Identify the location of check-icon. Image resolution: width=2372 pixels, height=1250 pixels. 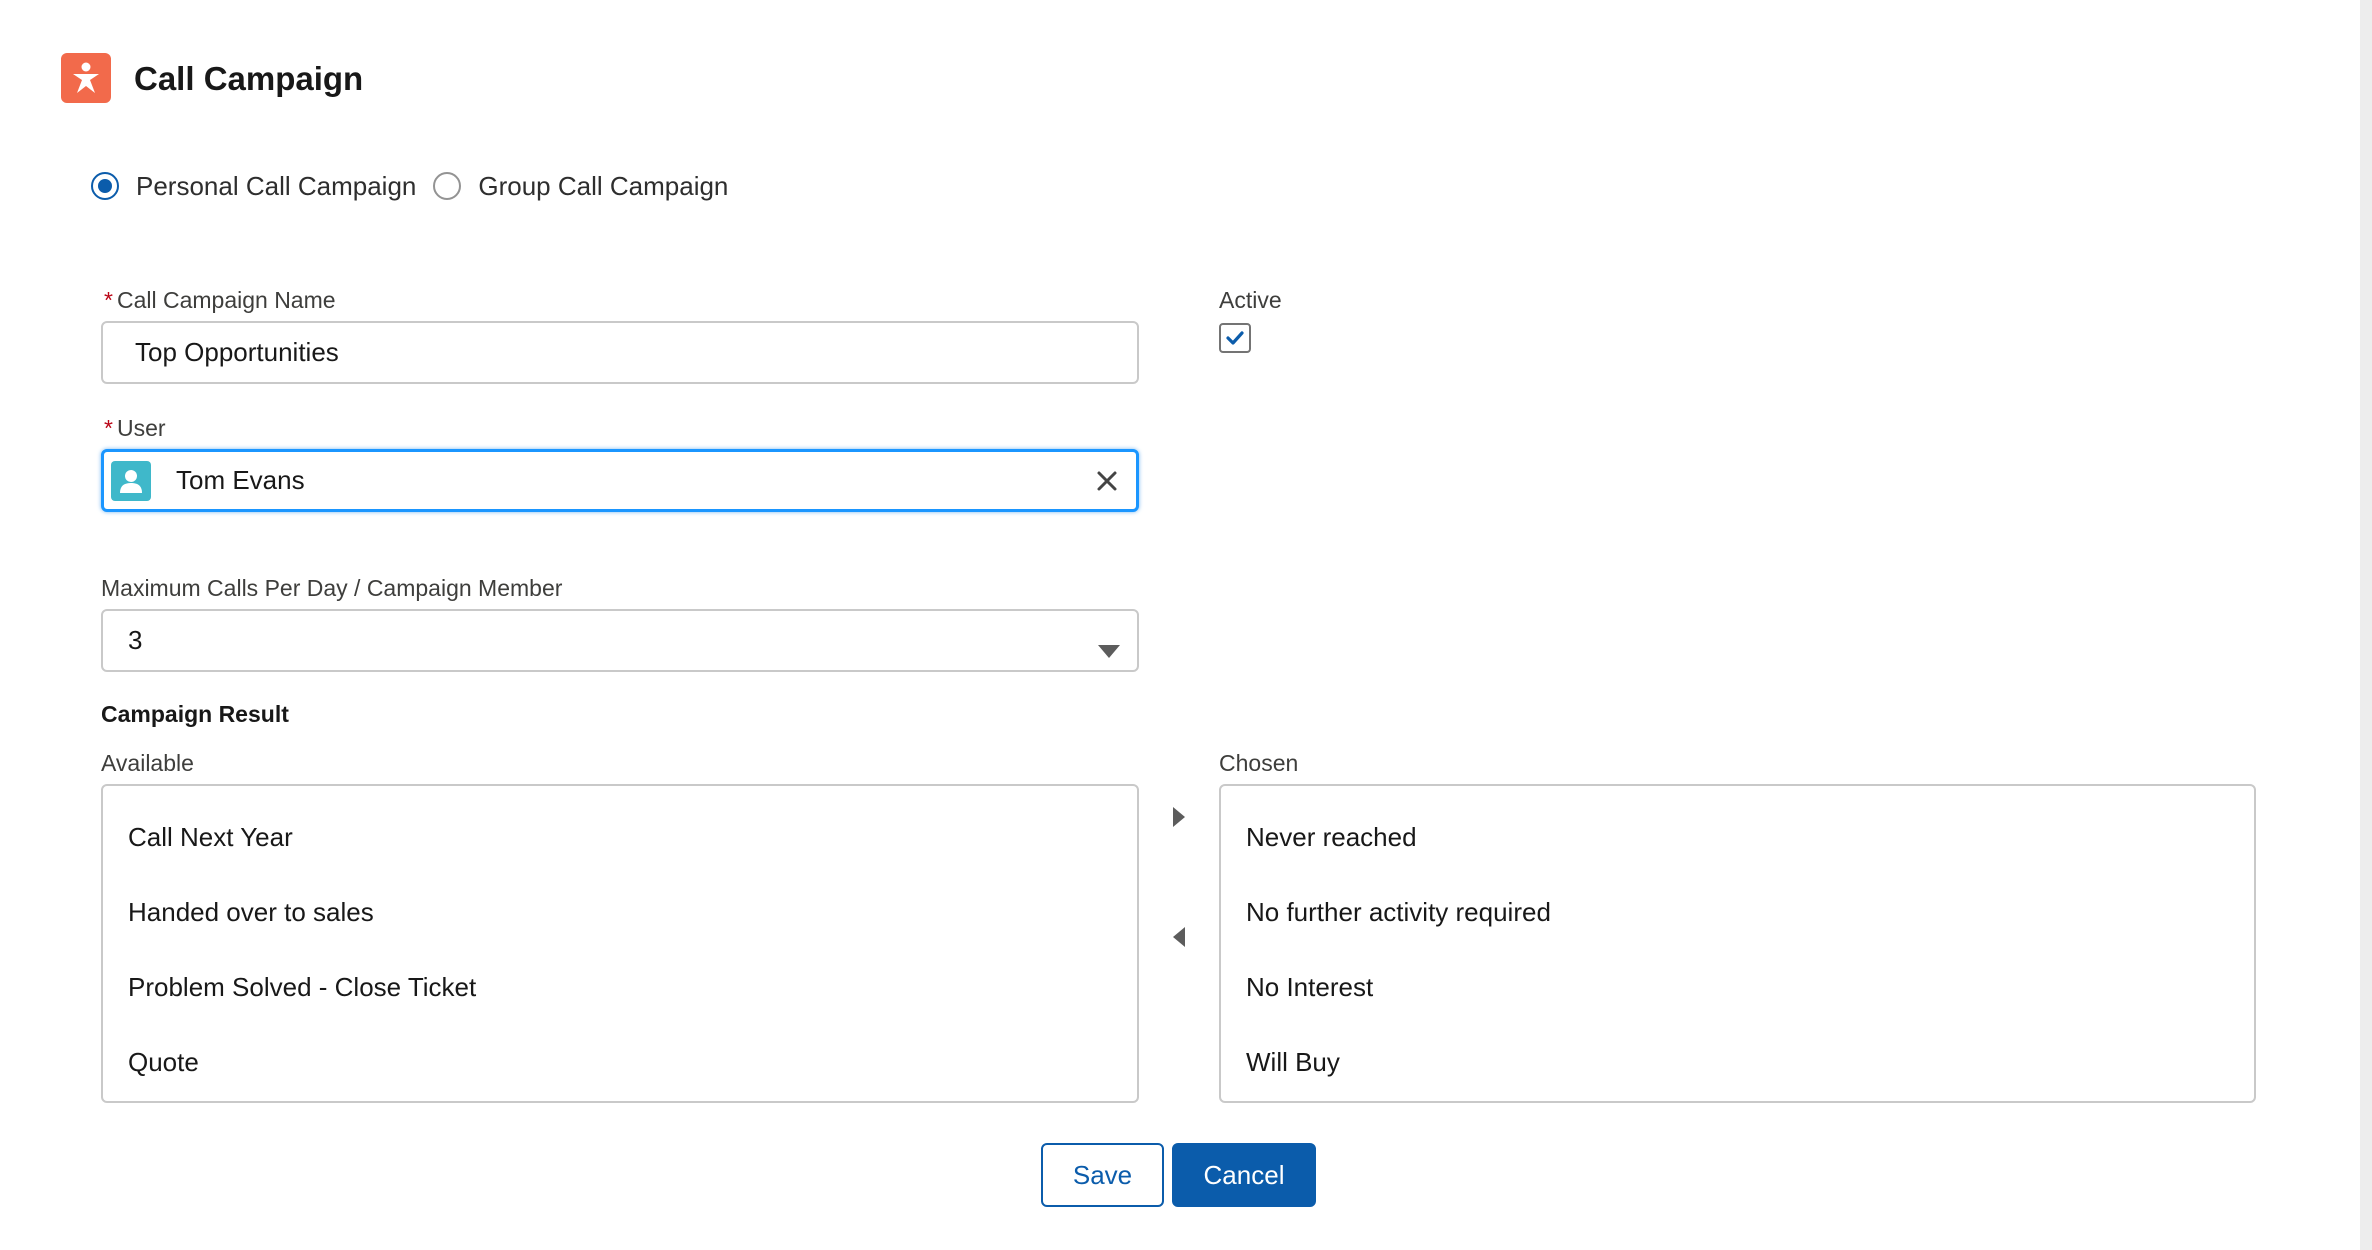
(1235, 338).